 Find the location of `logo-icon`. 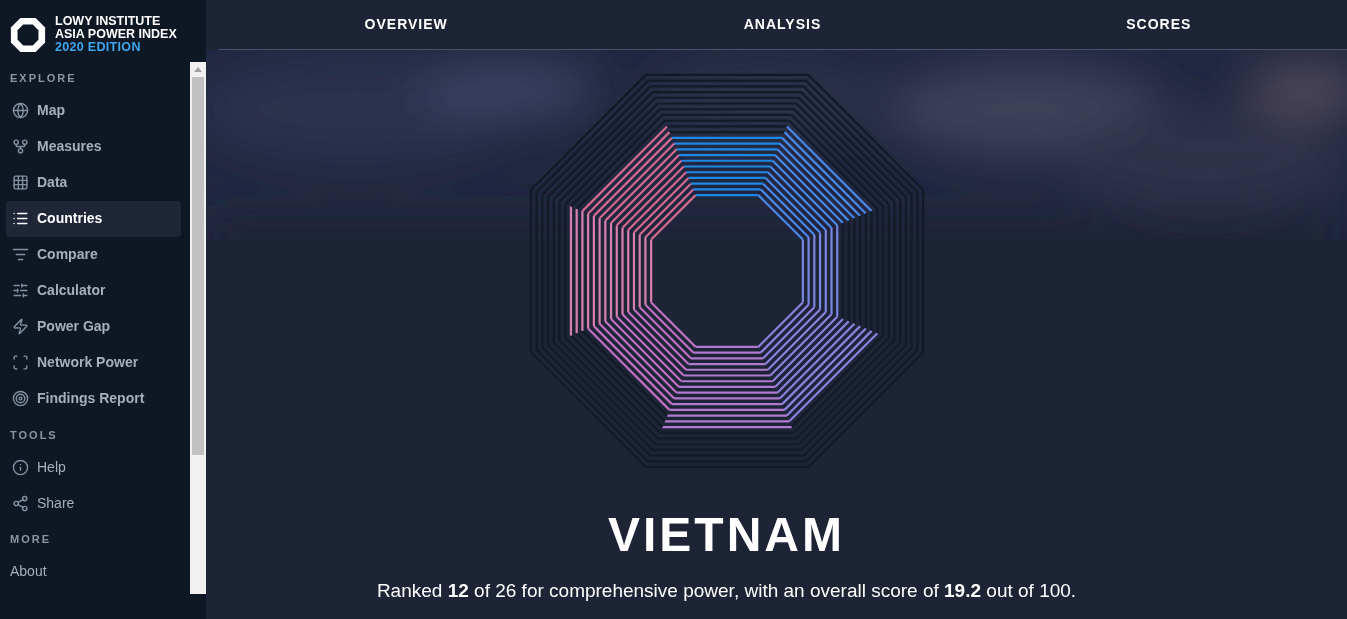

logo-icon is located at coordinates (28, 34).